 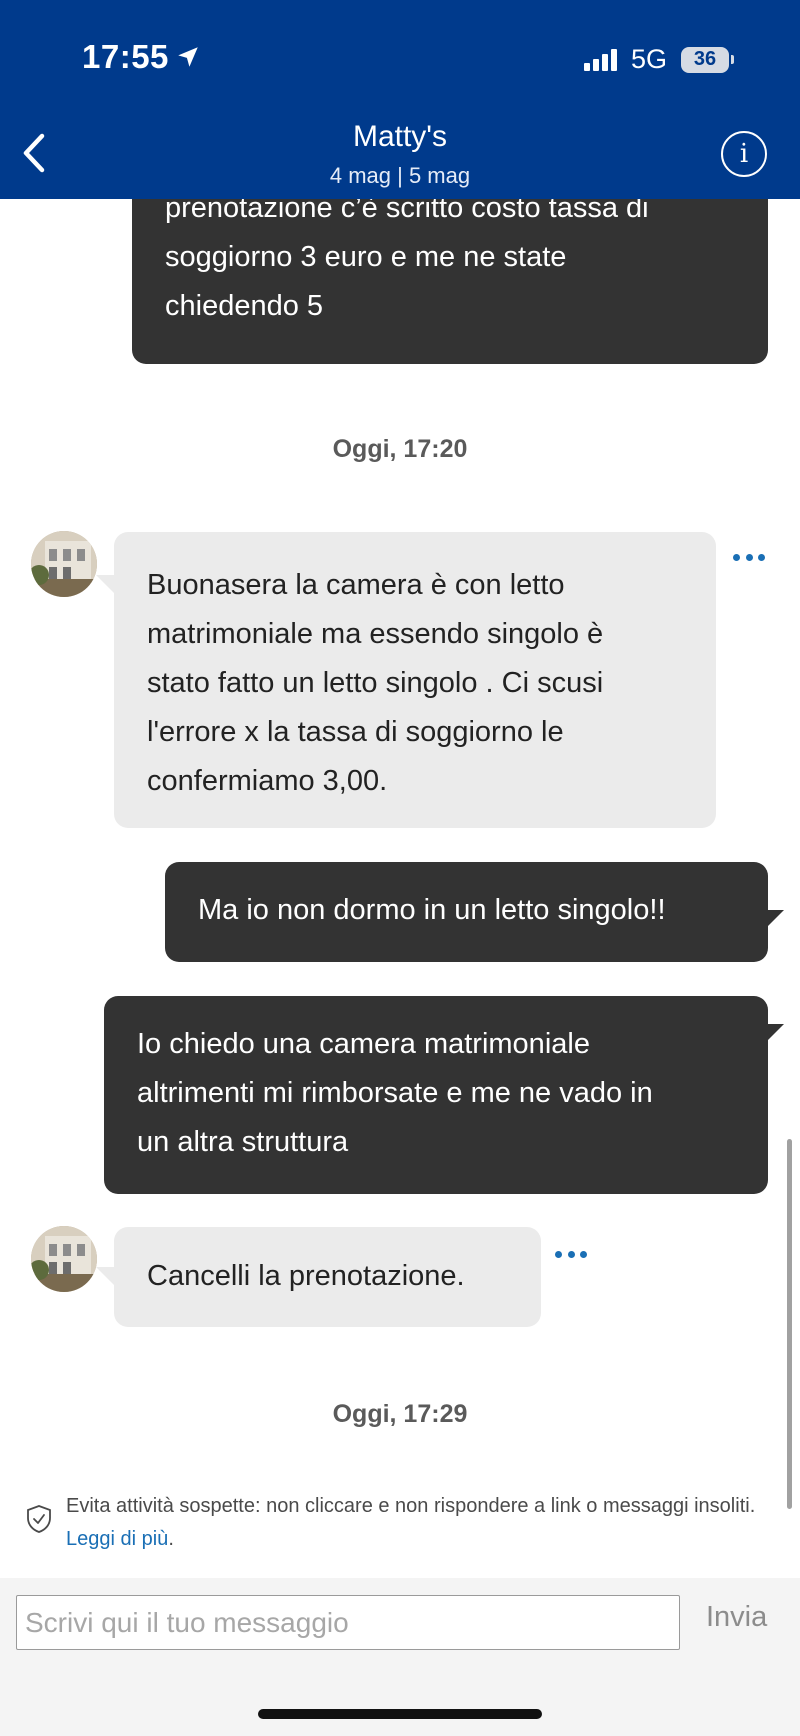 What do you see at coordinates (400, 99) in the screenshot?
I see `app-header: 17:55 5G 36 Matty's 4 mag | 5 mag i` at bounding box center [400, 99].